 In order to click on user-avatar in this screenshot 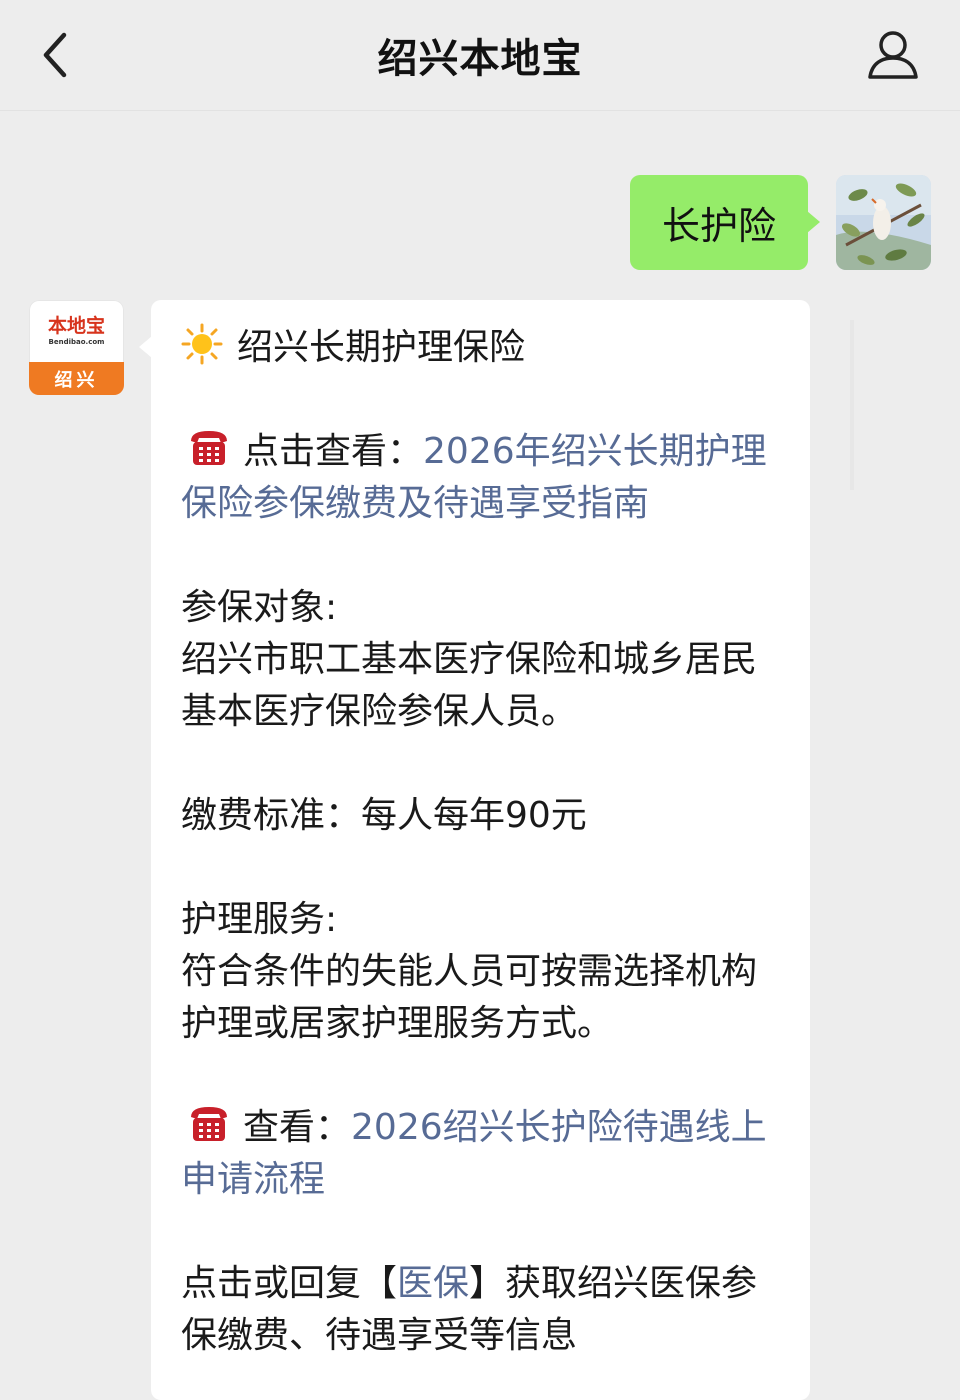, I will do `click(883, 222)`.